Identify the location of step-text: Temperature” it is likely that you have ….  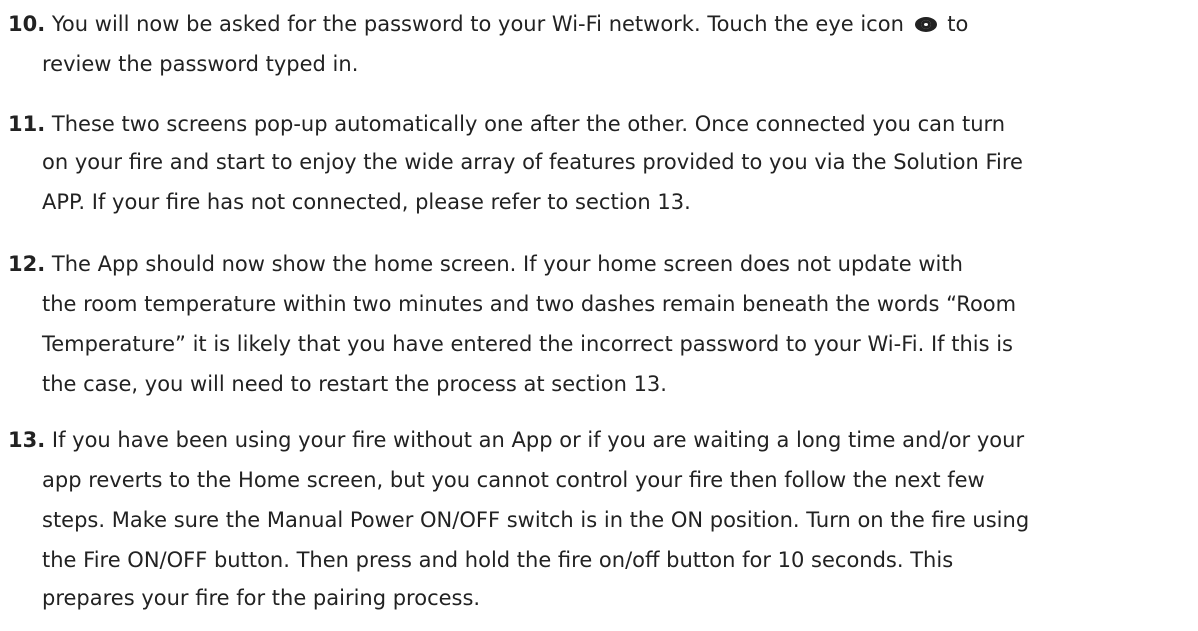
(527, 344).